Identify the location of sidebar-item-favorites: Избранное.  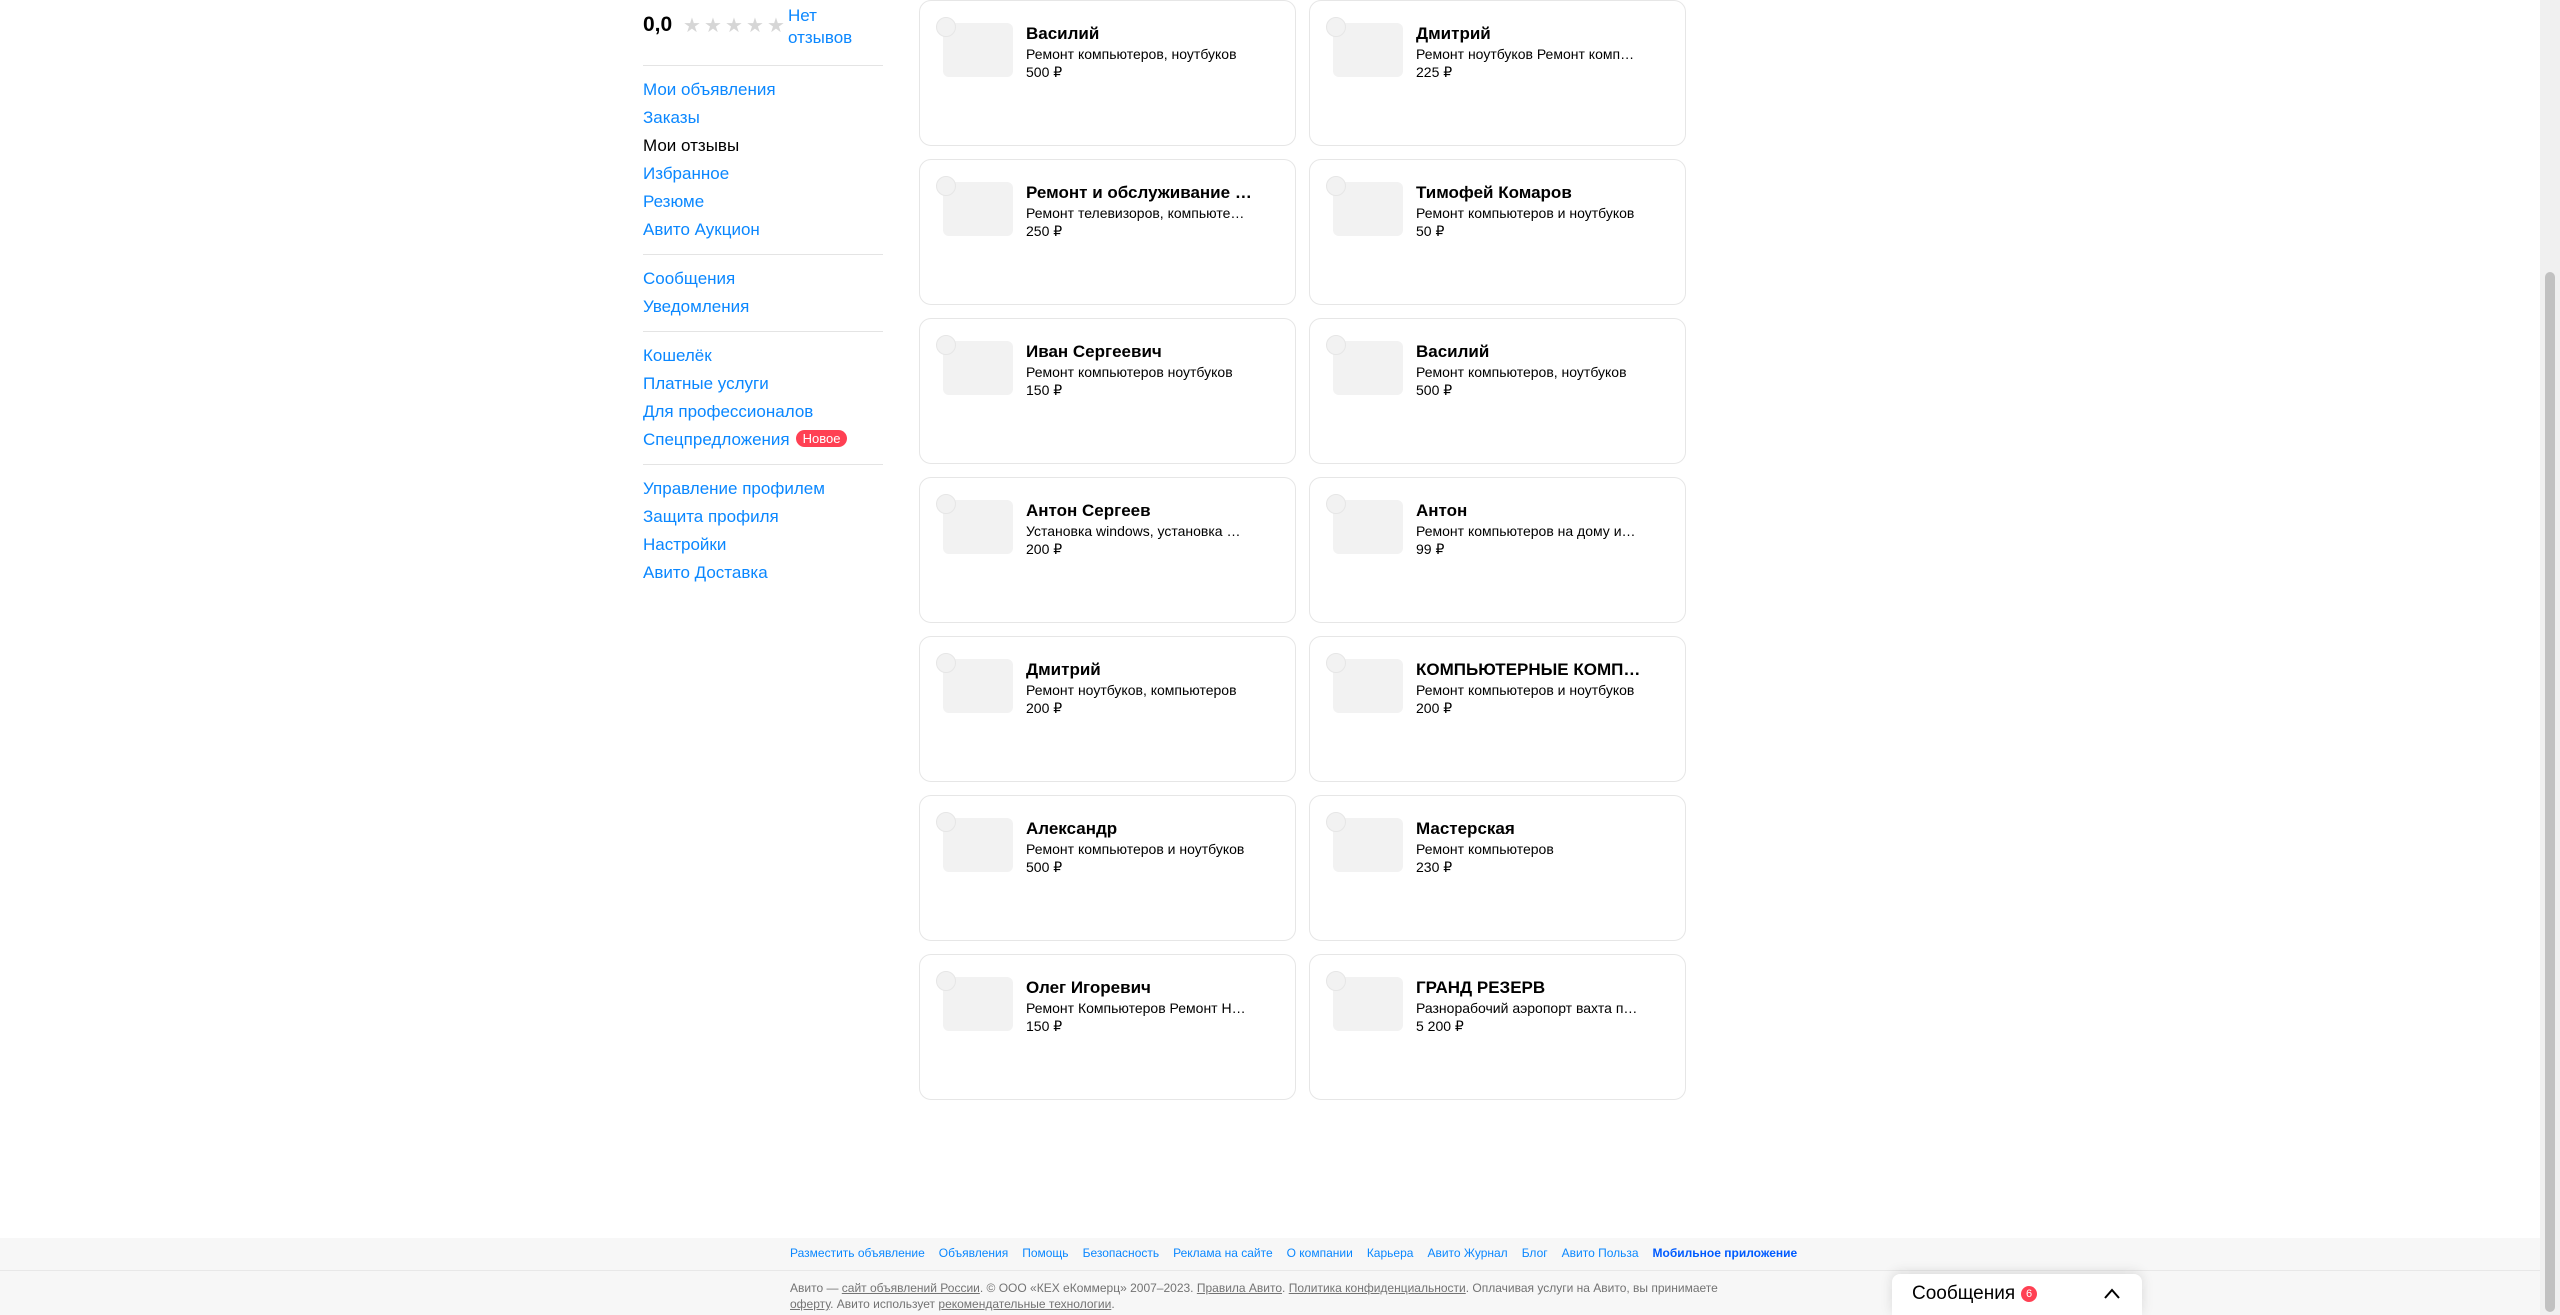
(709, 174).